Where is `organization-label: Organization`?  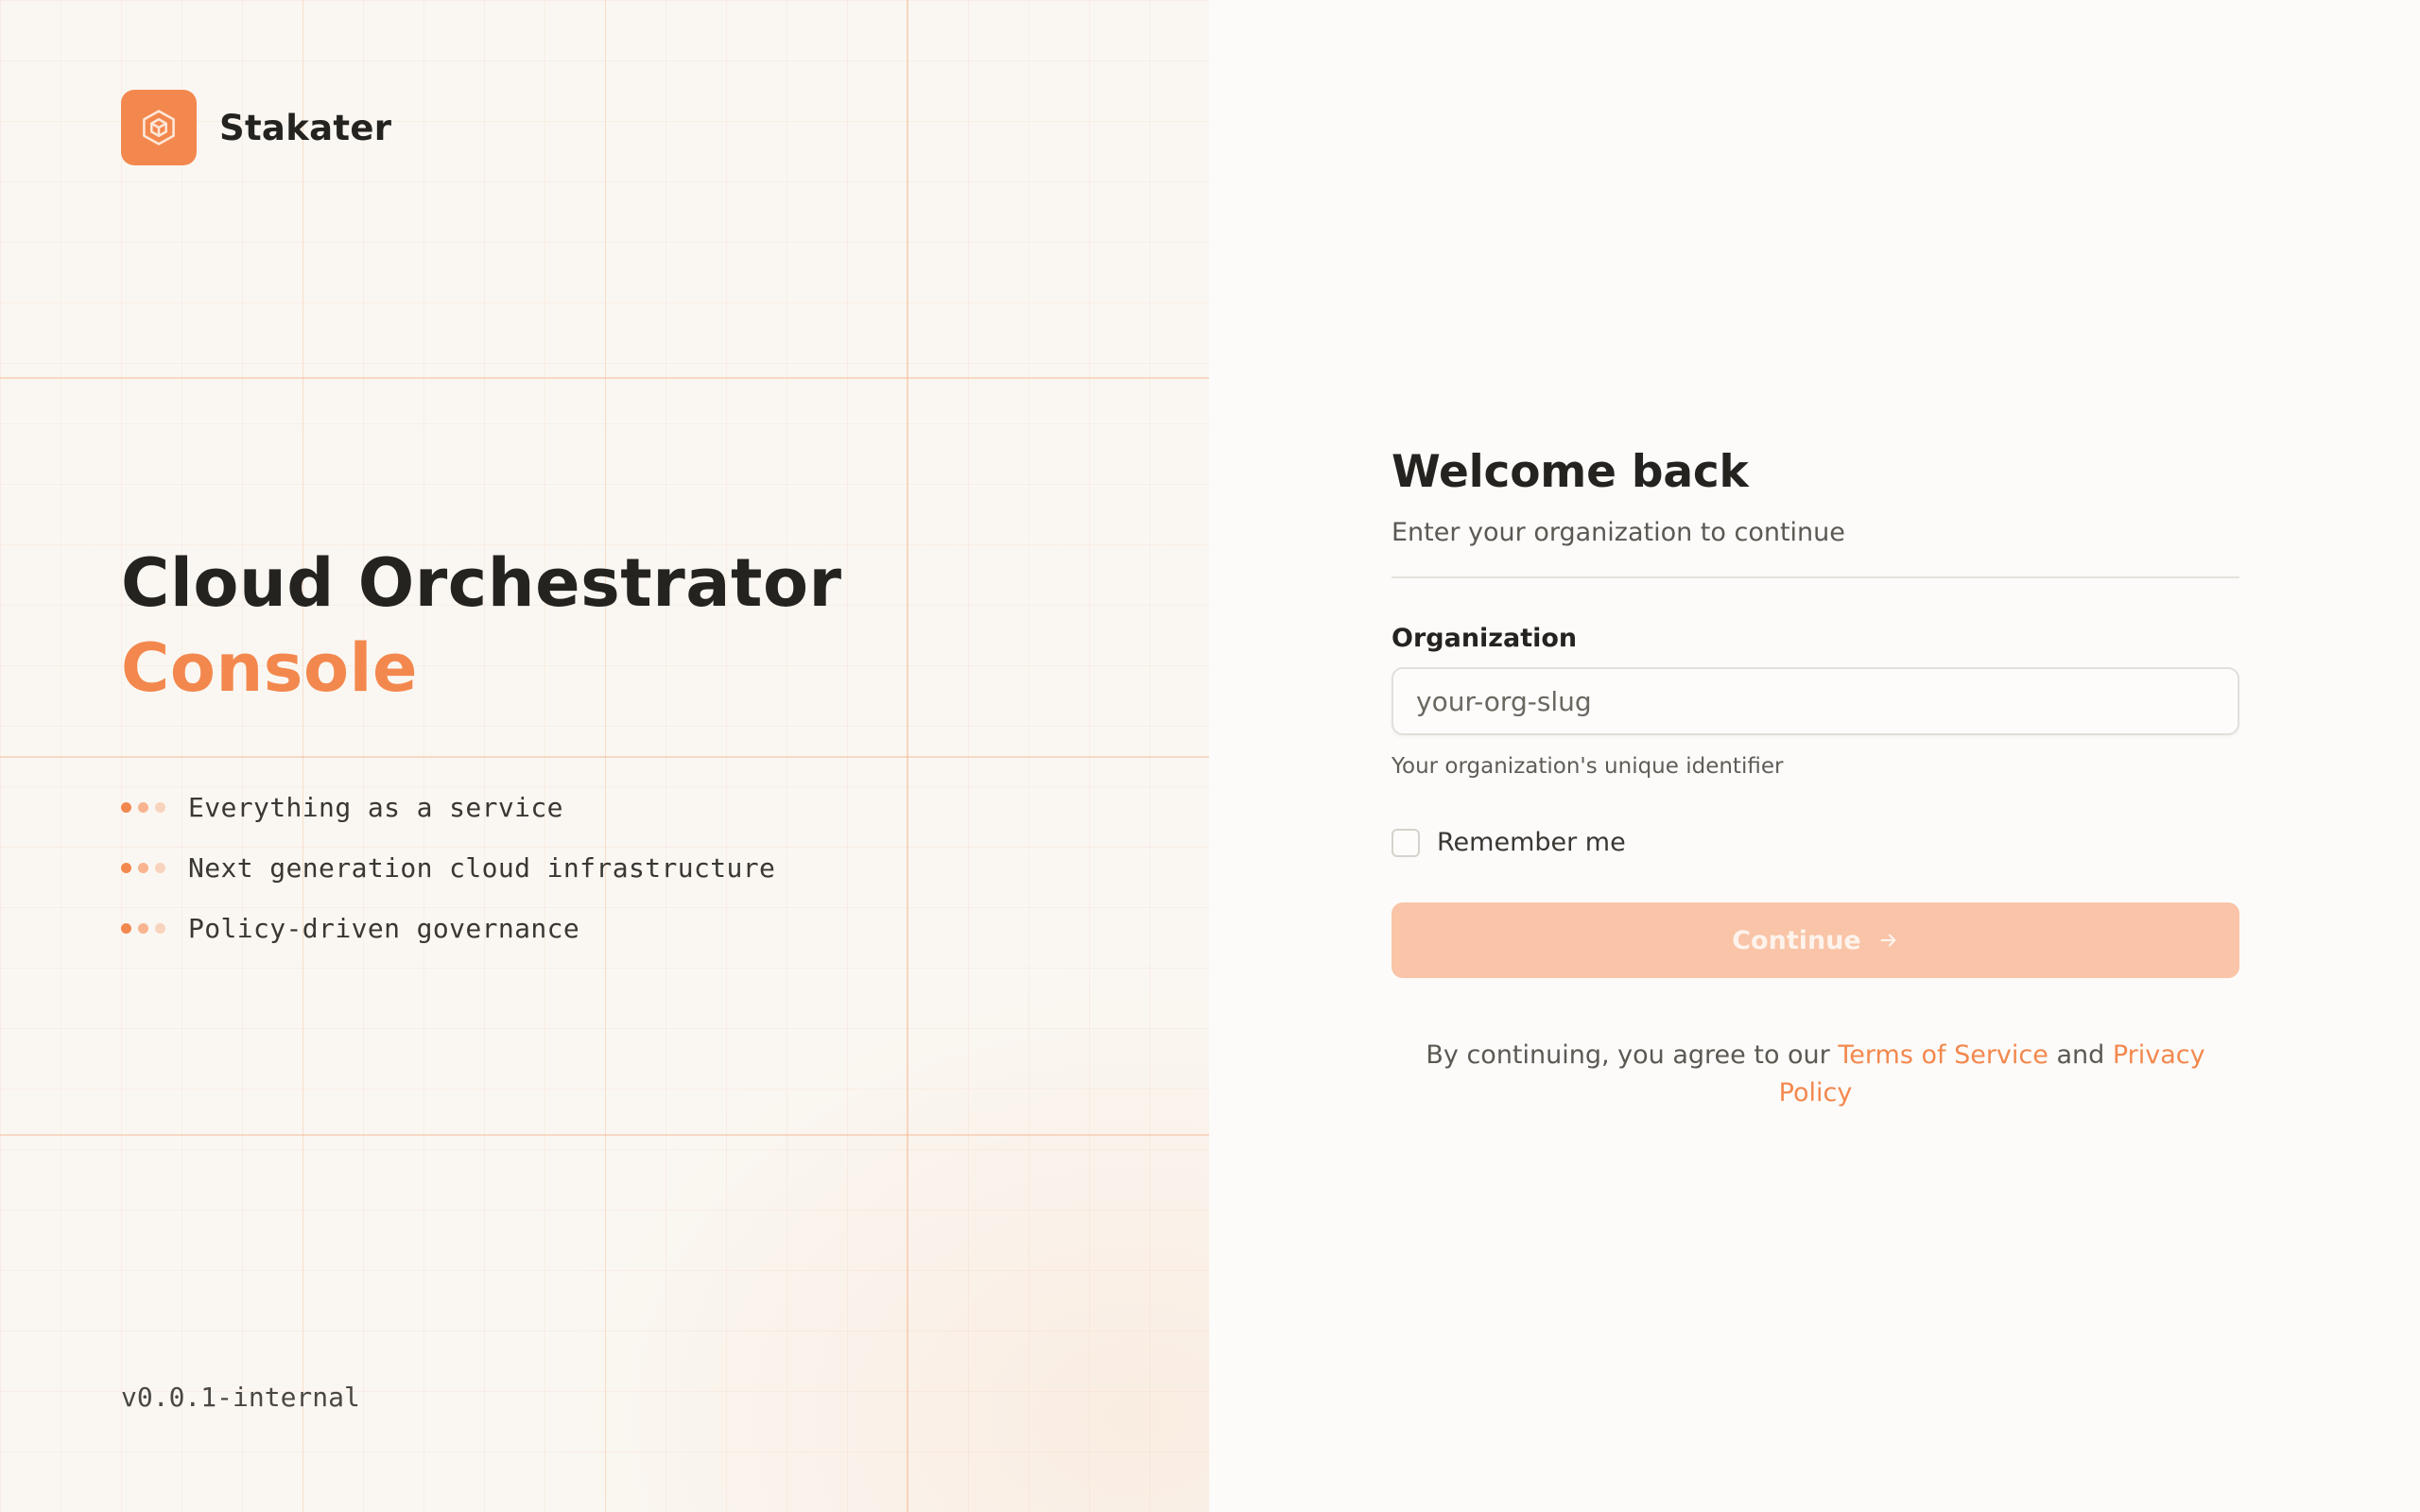
organization-label: Organization is located at coordinates (1485, 638).